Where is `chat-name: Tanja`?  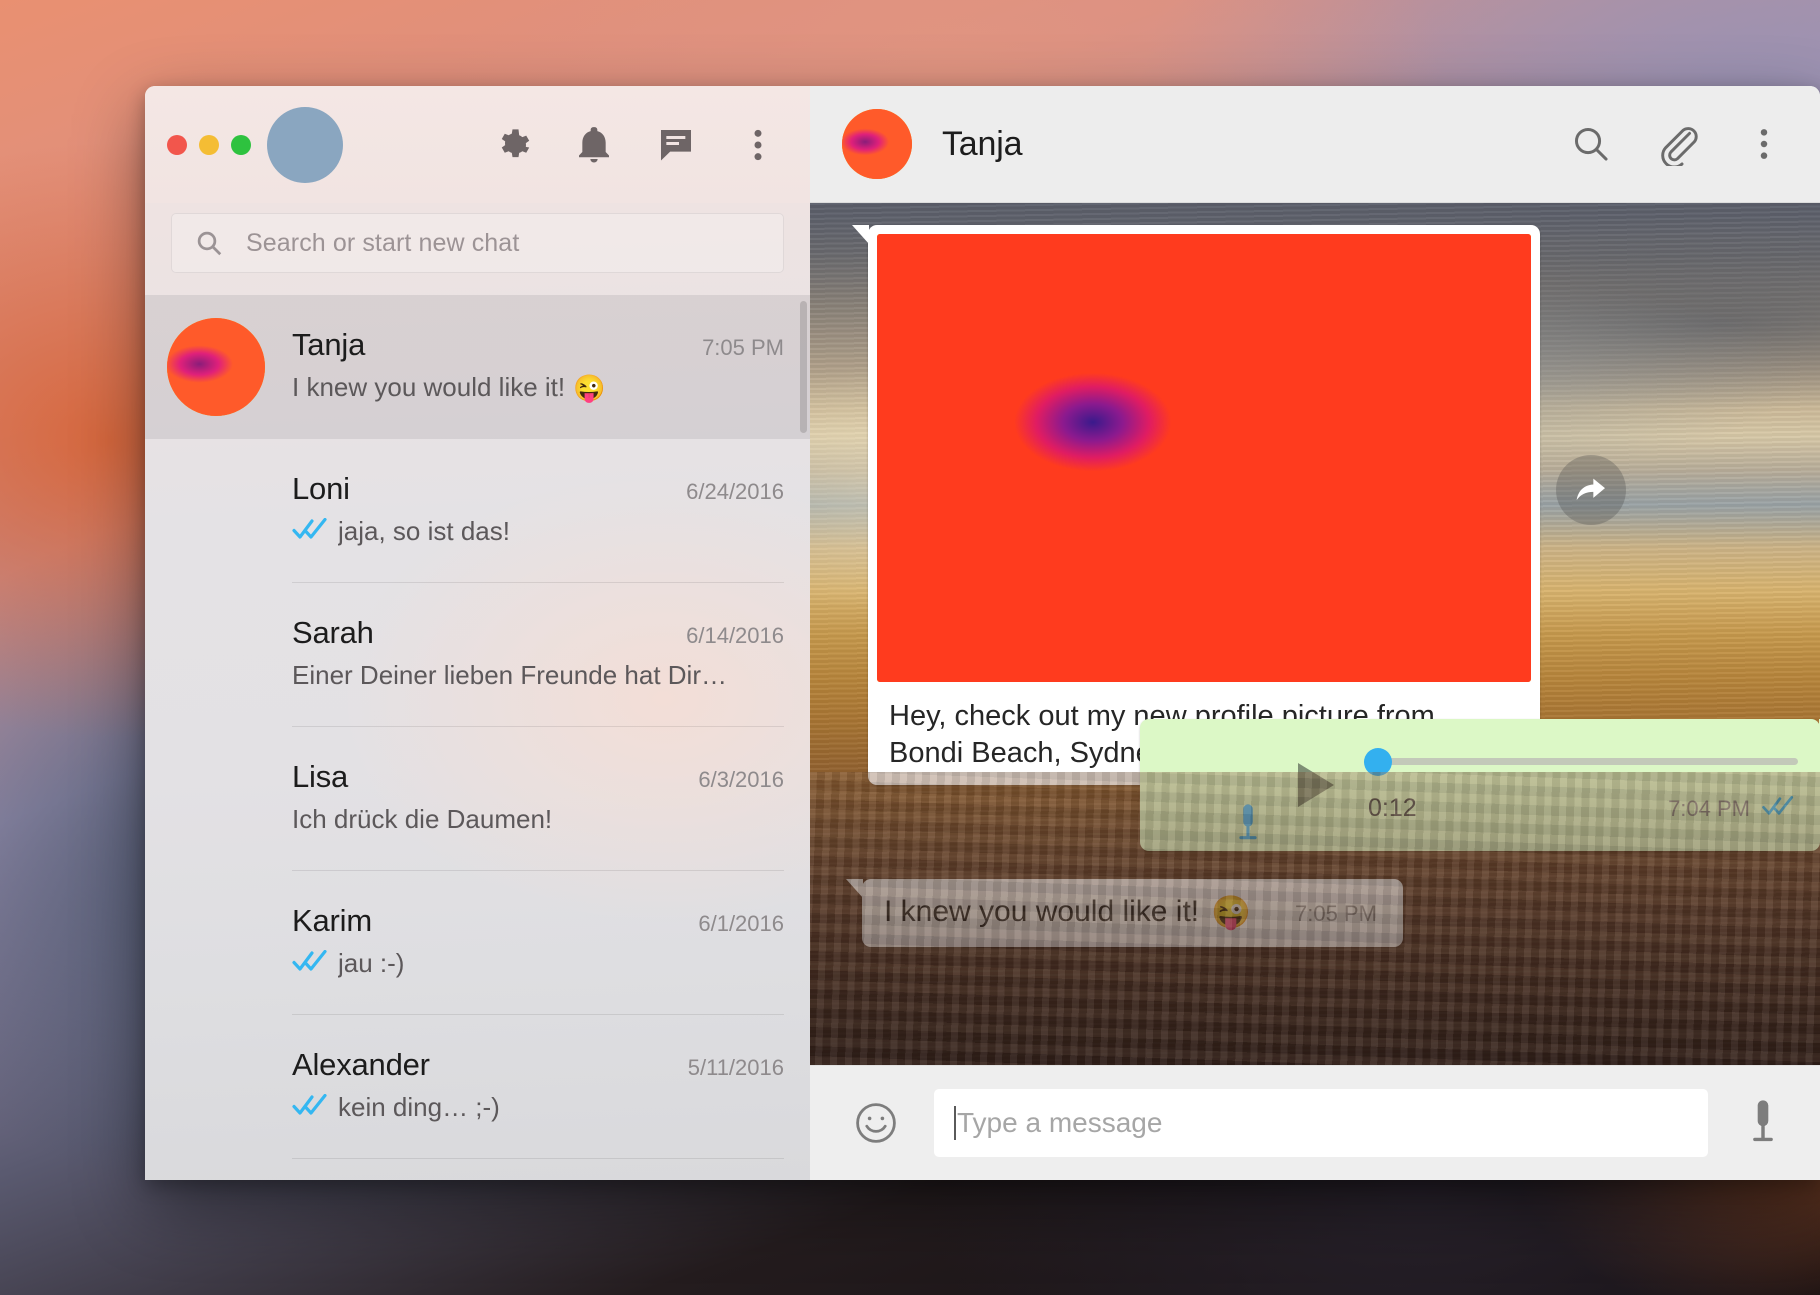
chat-name: Tanja is located at coordinates (329, 344).